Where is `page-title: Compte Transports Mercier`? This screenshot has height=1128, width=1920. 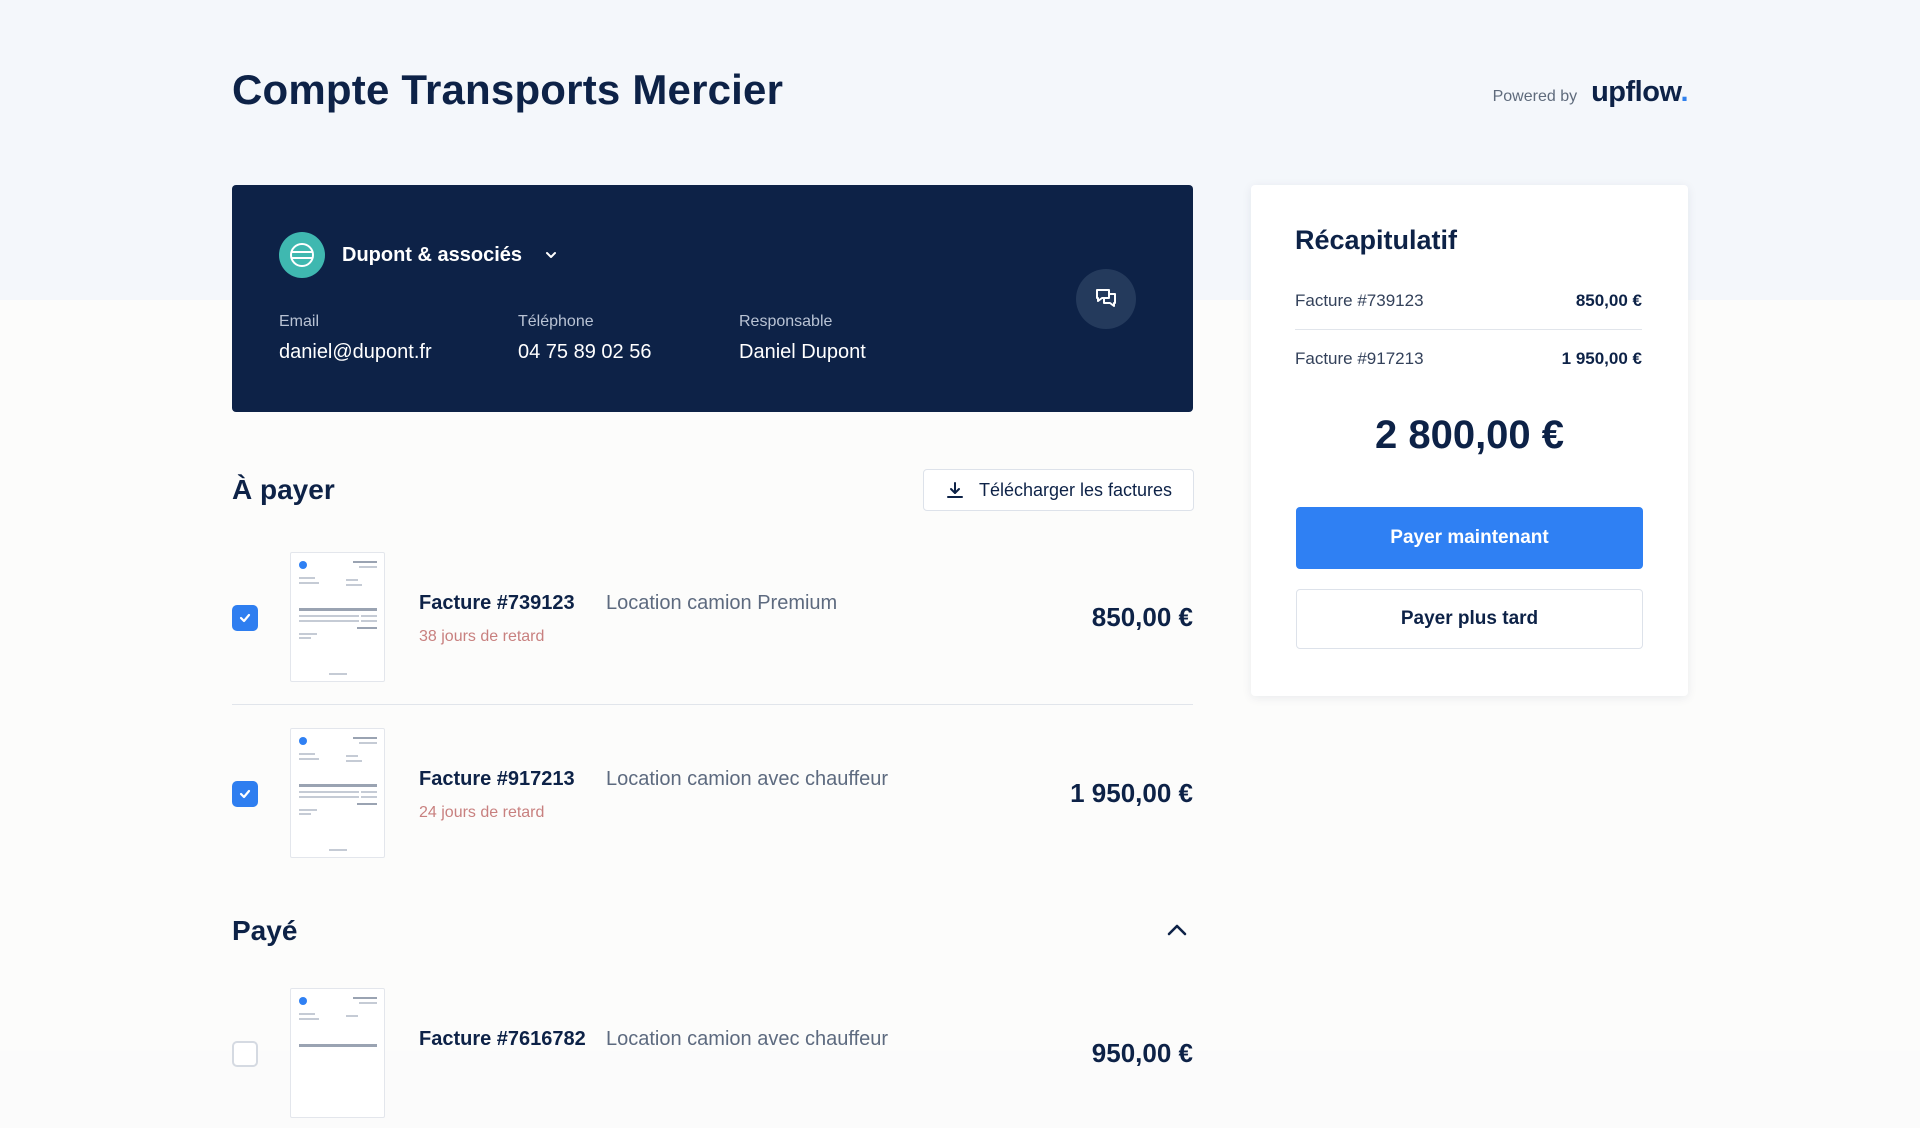
page-title: Compte Transports Mercier is located at coordinates (508, 89).